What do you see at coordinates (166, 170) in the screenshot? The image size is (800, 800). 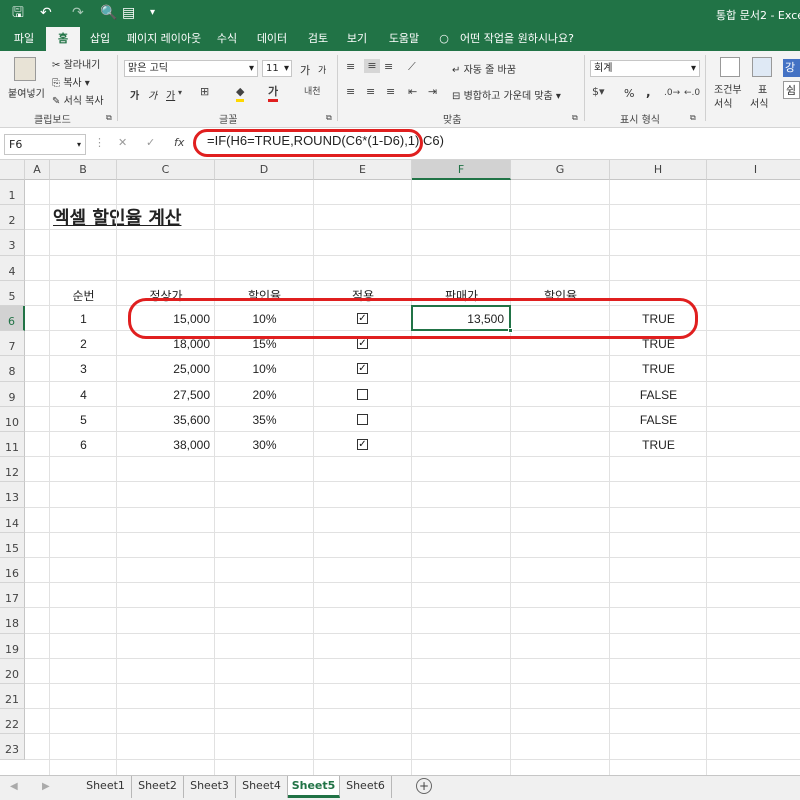 I see `column-header-c: C` at bounding box center [166, 170].